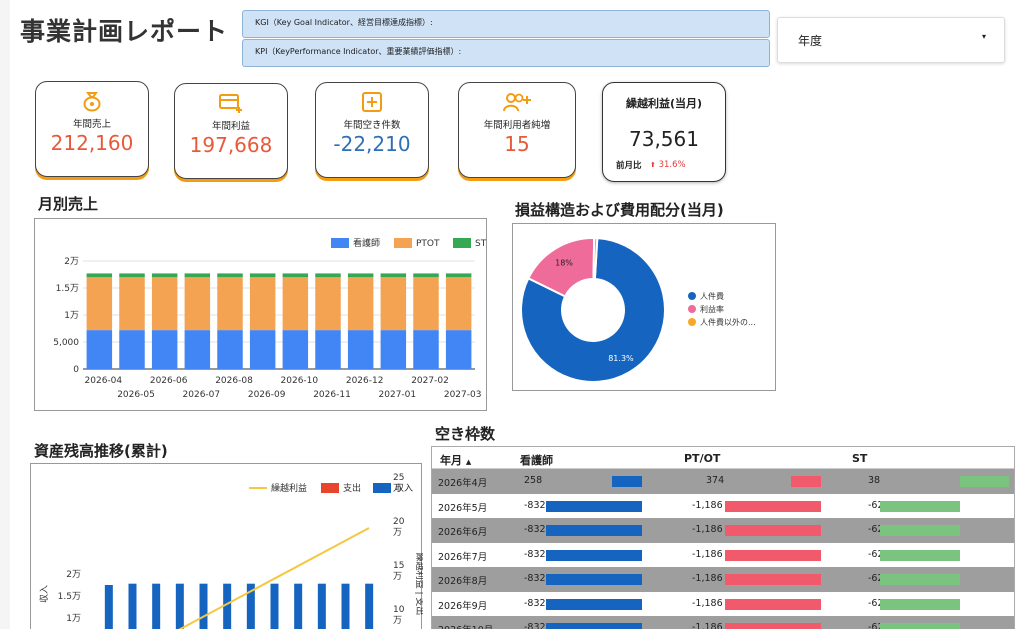 The height and width of the screenshot is (629, 1024). I want to click on kpi-field: KPI（KeyPerformance Indicator、重要業績評価指標）:, so click(506, 53).